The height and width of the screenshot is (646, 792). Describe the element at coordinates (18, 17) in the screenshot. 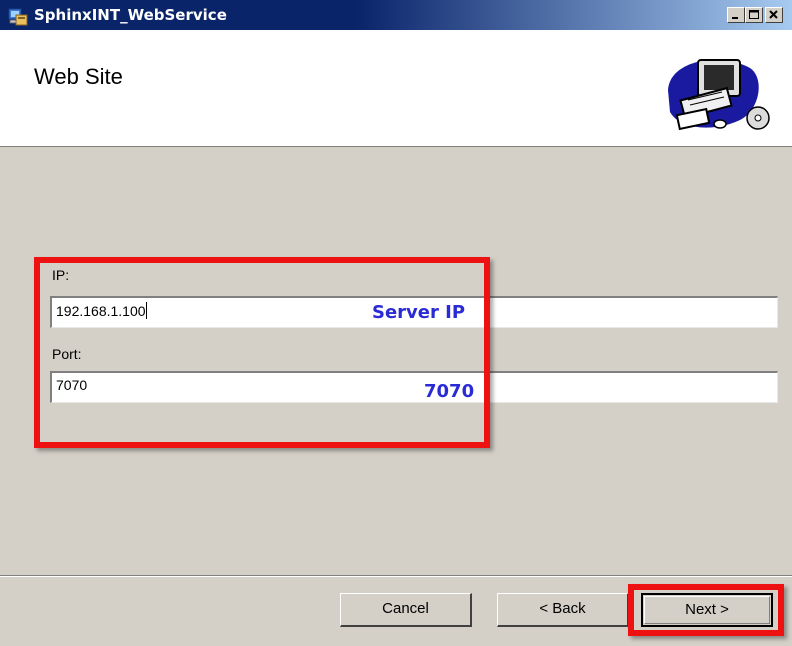

I see `installer-icon` at that location.